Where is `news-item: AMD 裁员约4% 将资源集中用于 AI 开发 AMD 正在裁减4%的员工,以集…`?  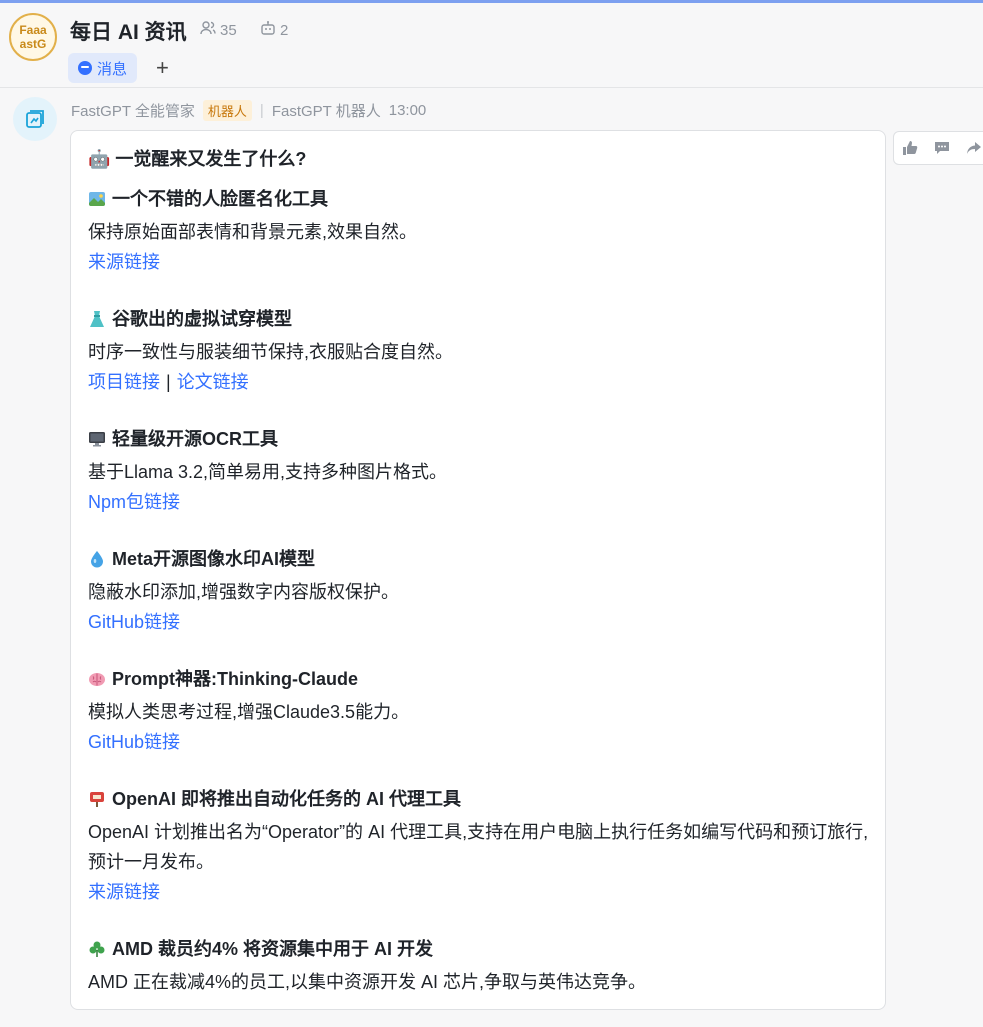
news-item: AMD 裁员约4% 将资源集中用于 AI 开发 AMD 正在裁减4%的员工,以集… is located at coordinates (483, 967).